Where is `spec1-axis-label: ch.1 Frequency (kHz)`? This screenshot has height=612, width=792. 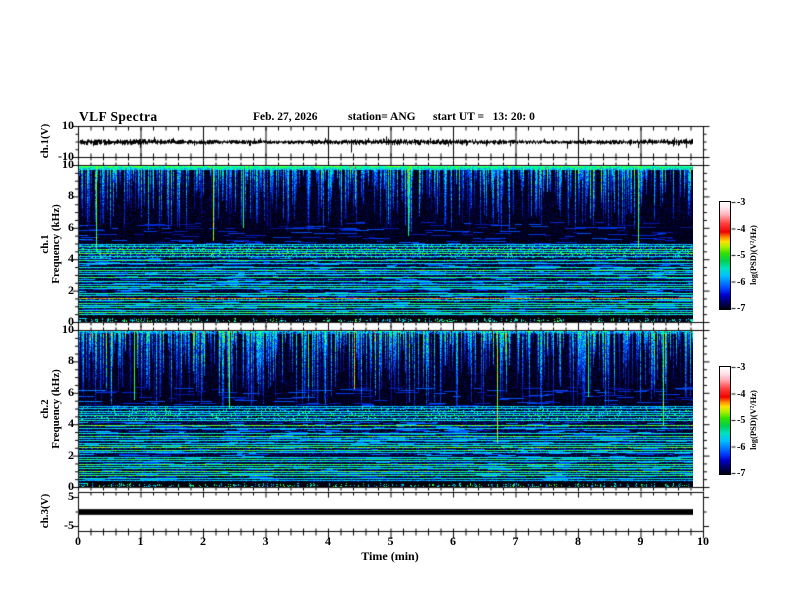
spec1-axis-label: ch.1 Frequency (kHz) is located at coordinates (50, 244).